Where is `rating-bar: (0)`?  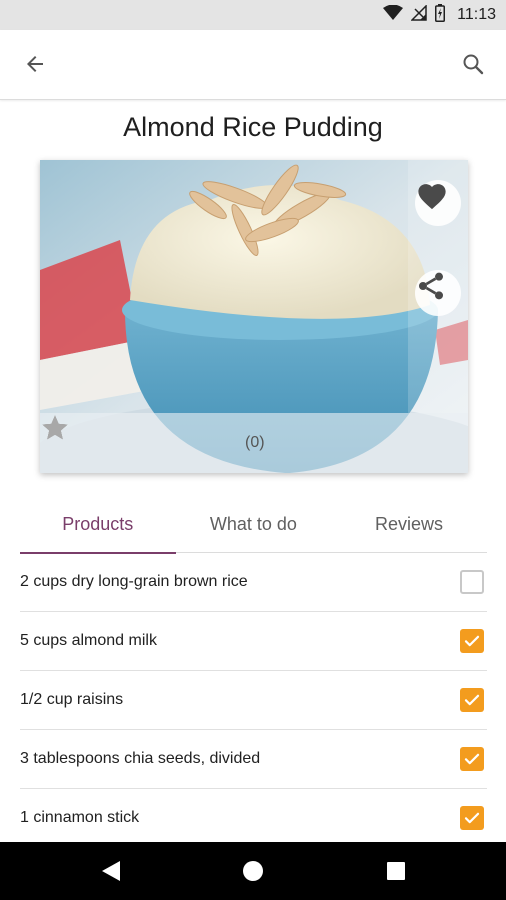
rating-bar: (0) is located at coordinates (254, 443).